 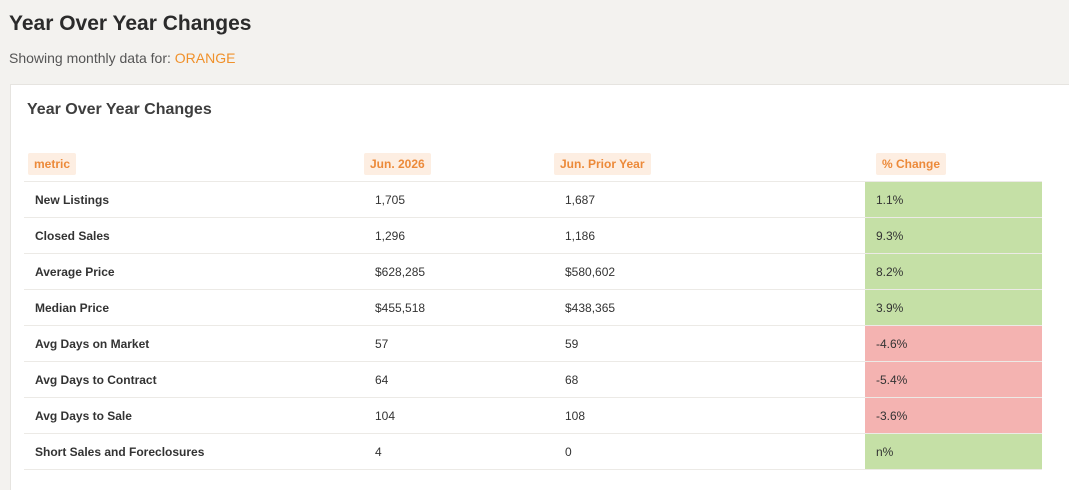 I want to click on cell-change: 9.3%, so click(x=953, y=235).